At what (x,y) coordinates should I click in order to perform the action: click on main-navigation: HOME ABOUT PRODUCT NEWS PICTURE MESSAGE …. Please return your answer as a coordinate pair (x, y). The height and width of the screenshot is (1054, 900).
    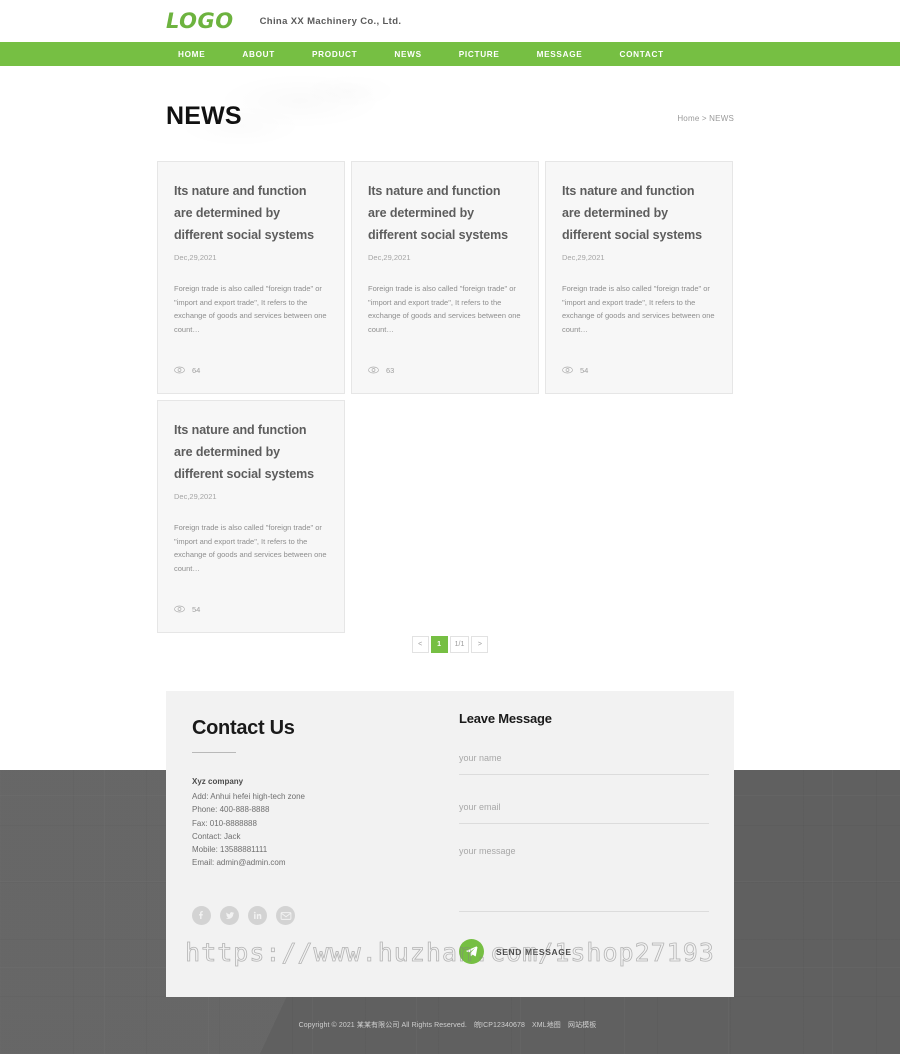
    Looking at the image, I should click on (450, 54).